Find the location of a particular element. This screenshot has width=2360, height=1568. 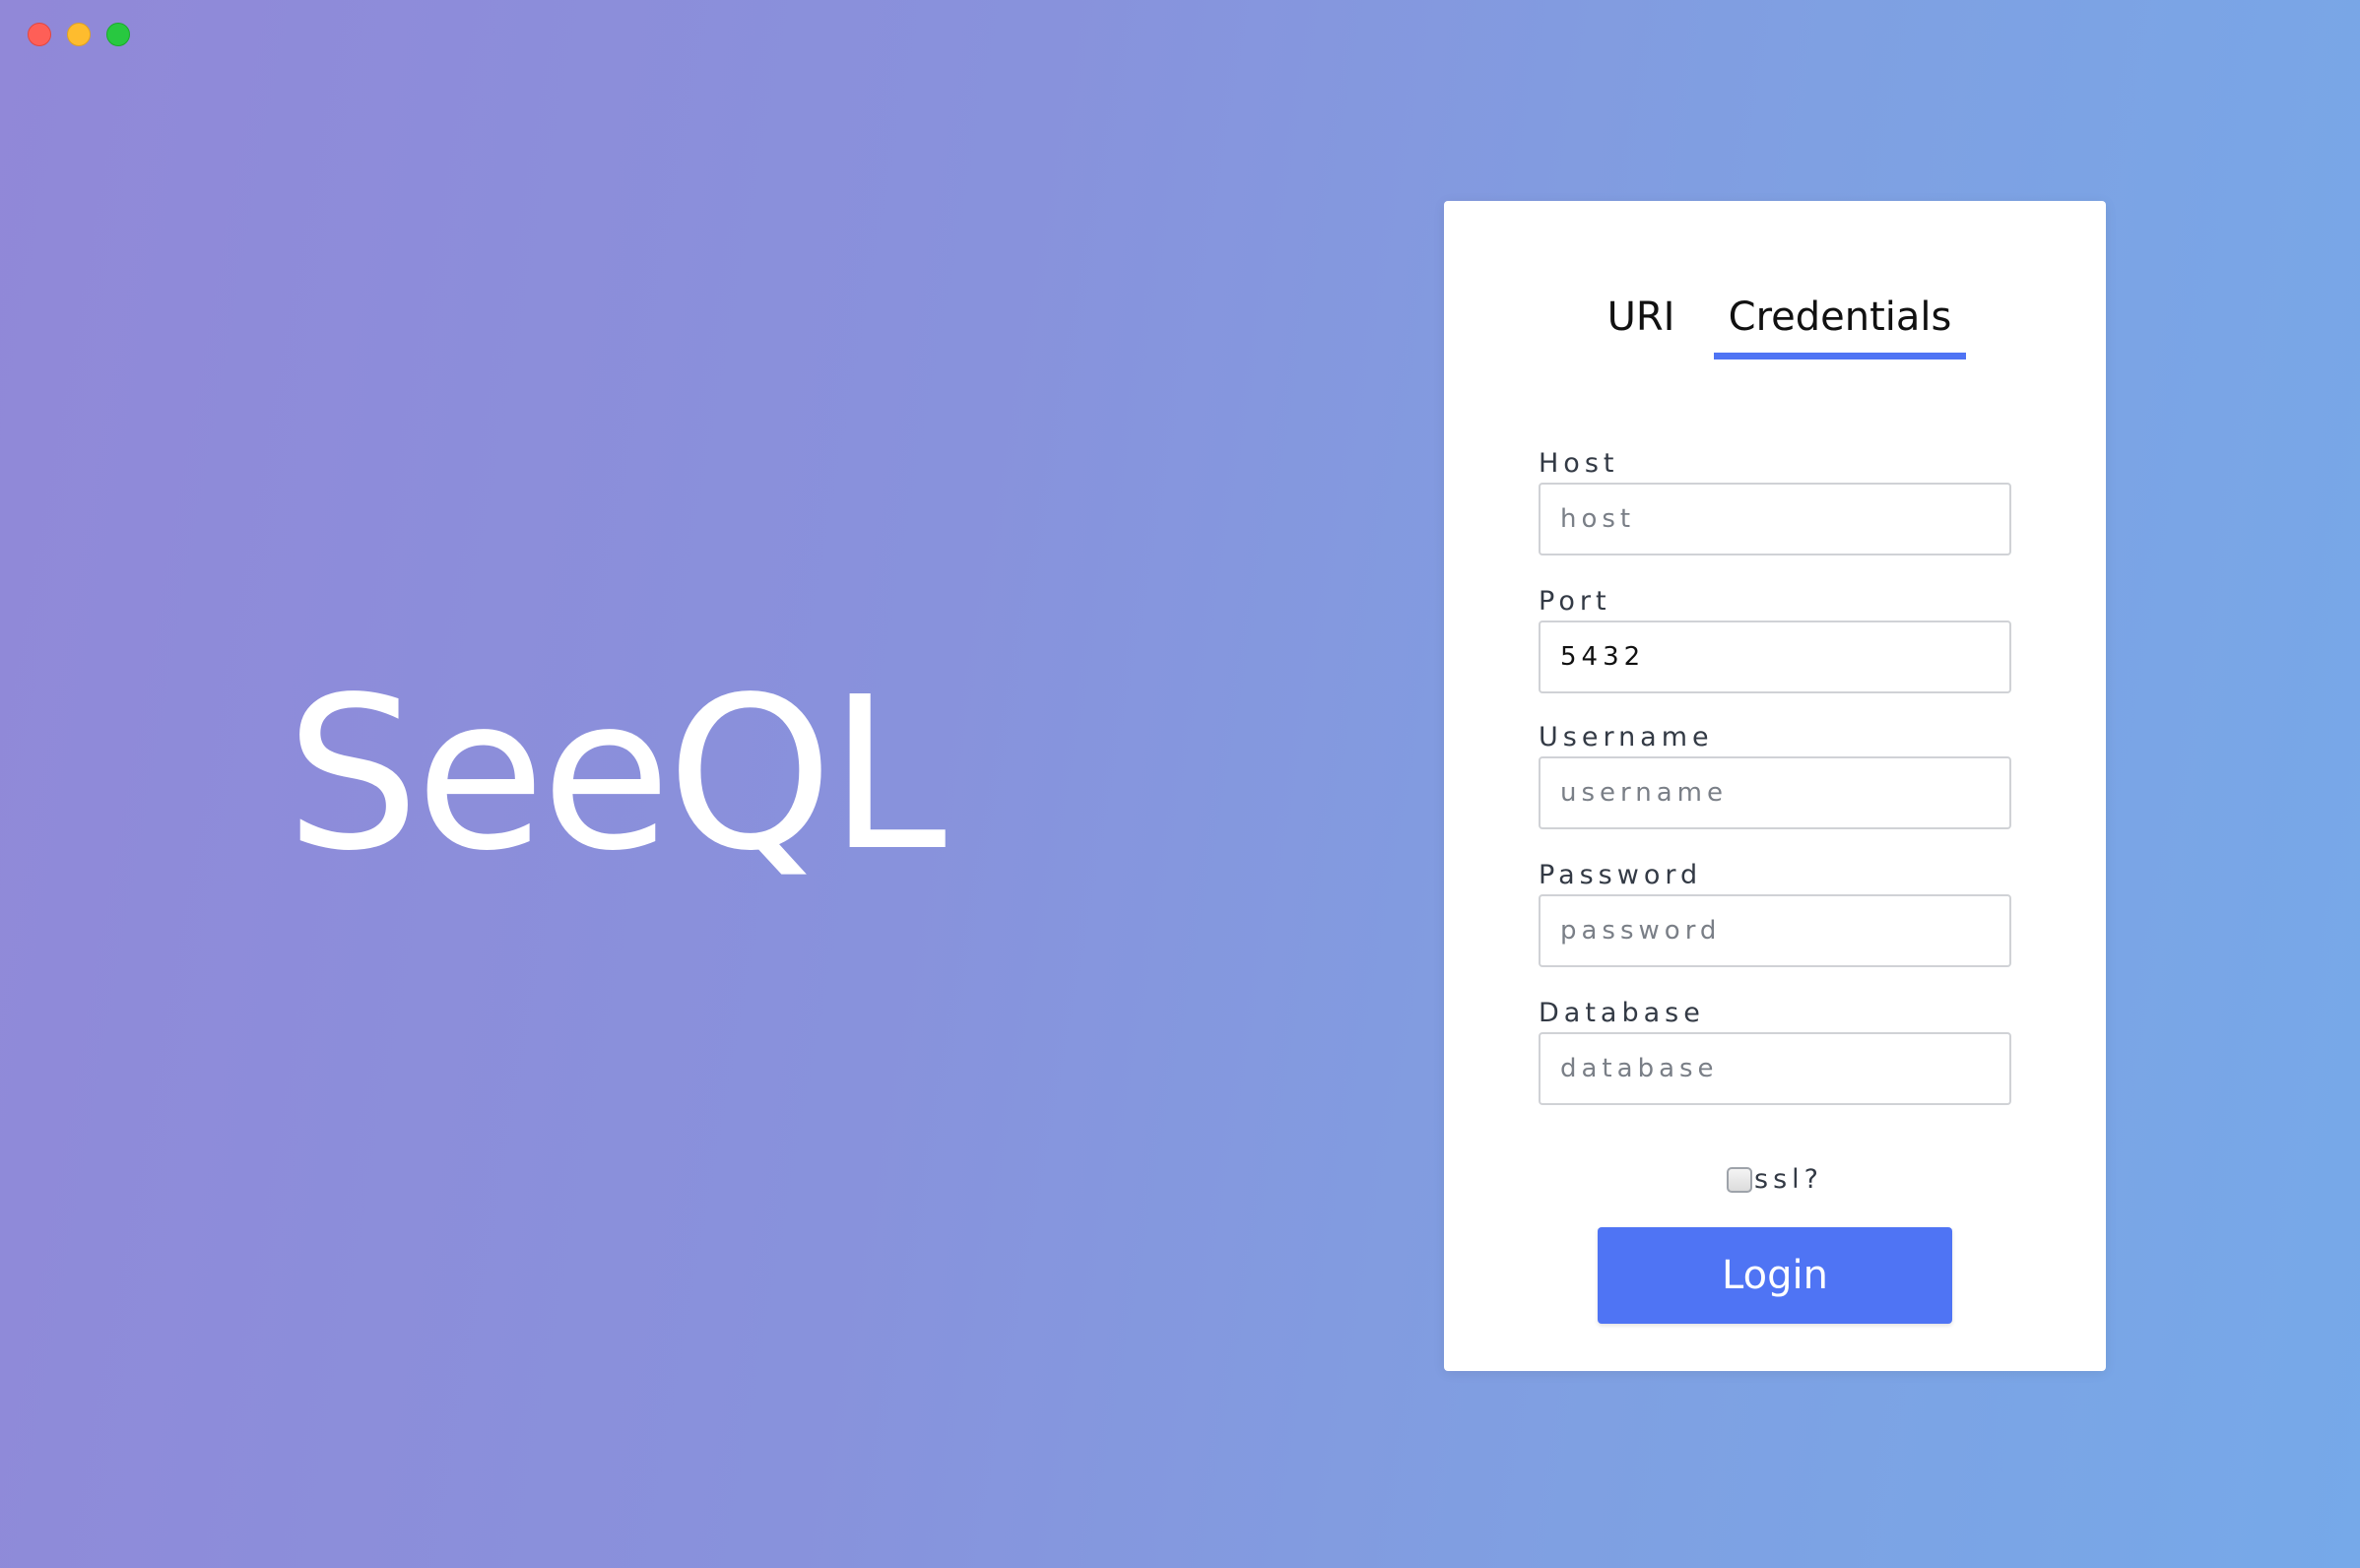

database-label: Database is located at coordinates (1622, 1013).